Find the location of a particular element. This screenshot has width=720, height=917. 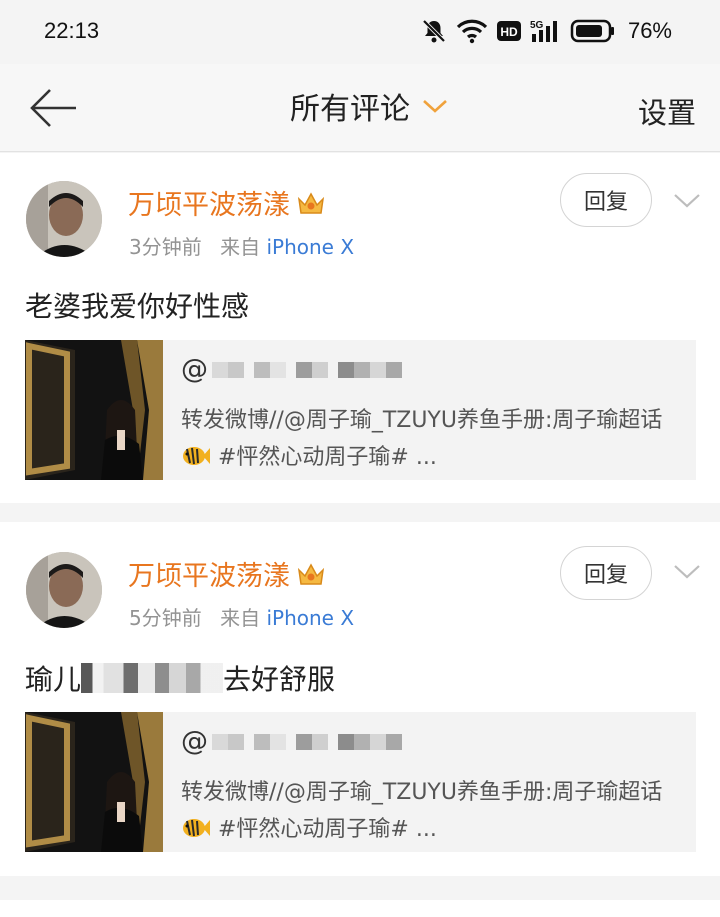

hd-icon: HD is located at coordinates (508, 31).